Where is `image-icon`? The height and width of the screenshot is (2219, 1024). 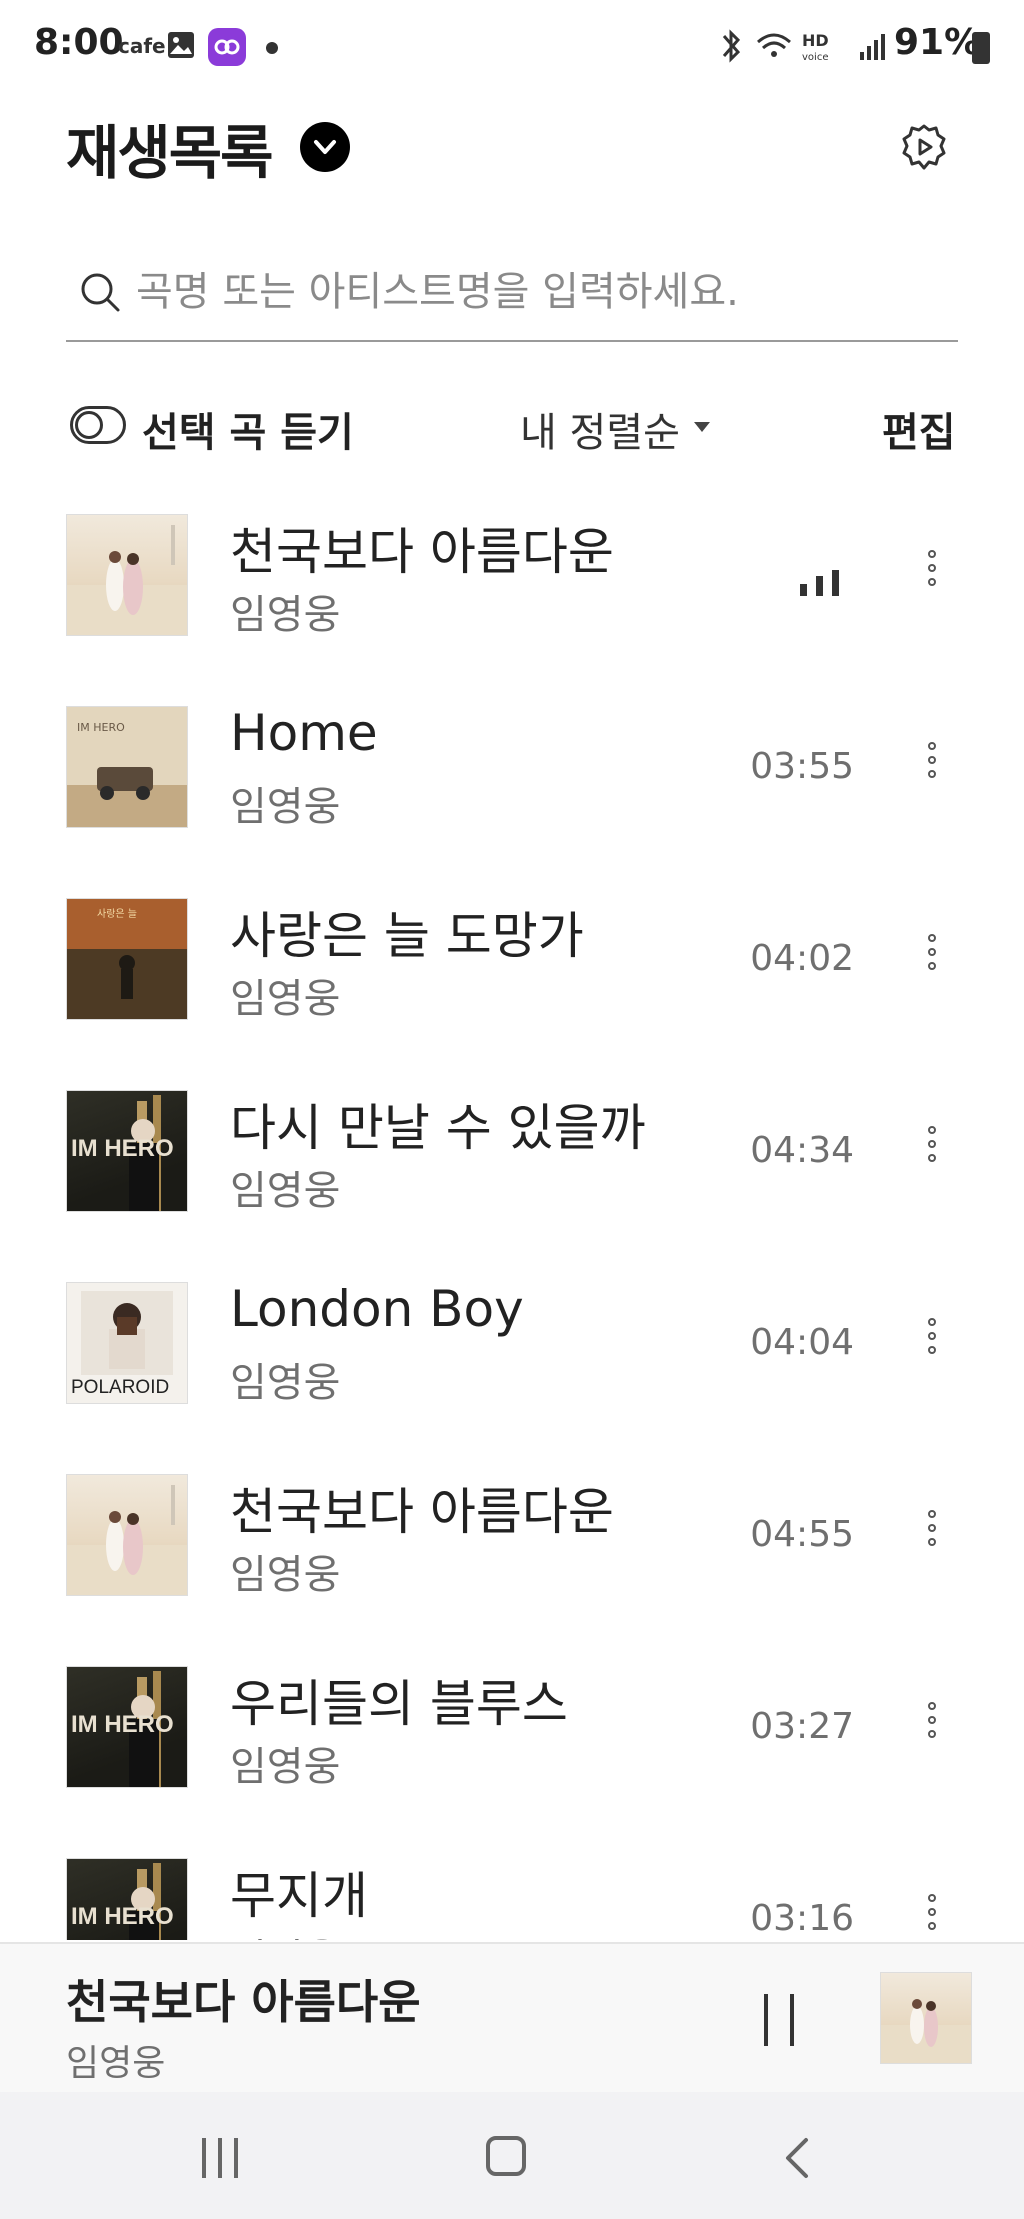
image-icon is located at coordinates (181, 45).